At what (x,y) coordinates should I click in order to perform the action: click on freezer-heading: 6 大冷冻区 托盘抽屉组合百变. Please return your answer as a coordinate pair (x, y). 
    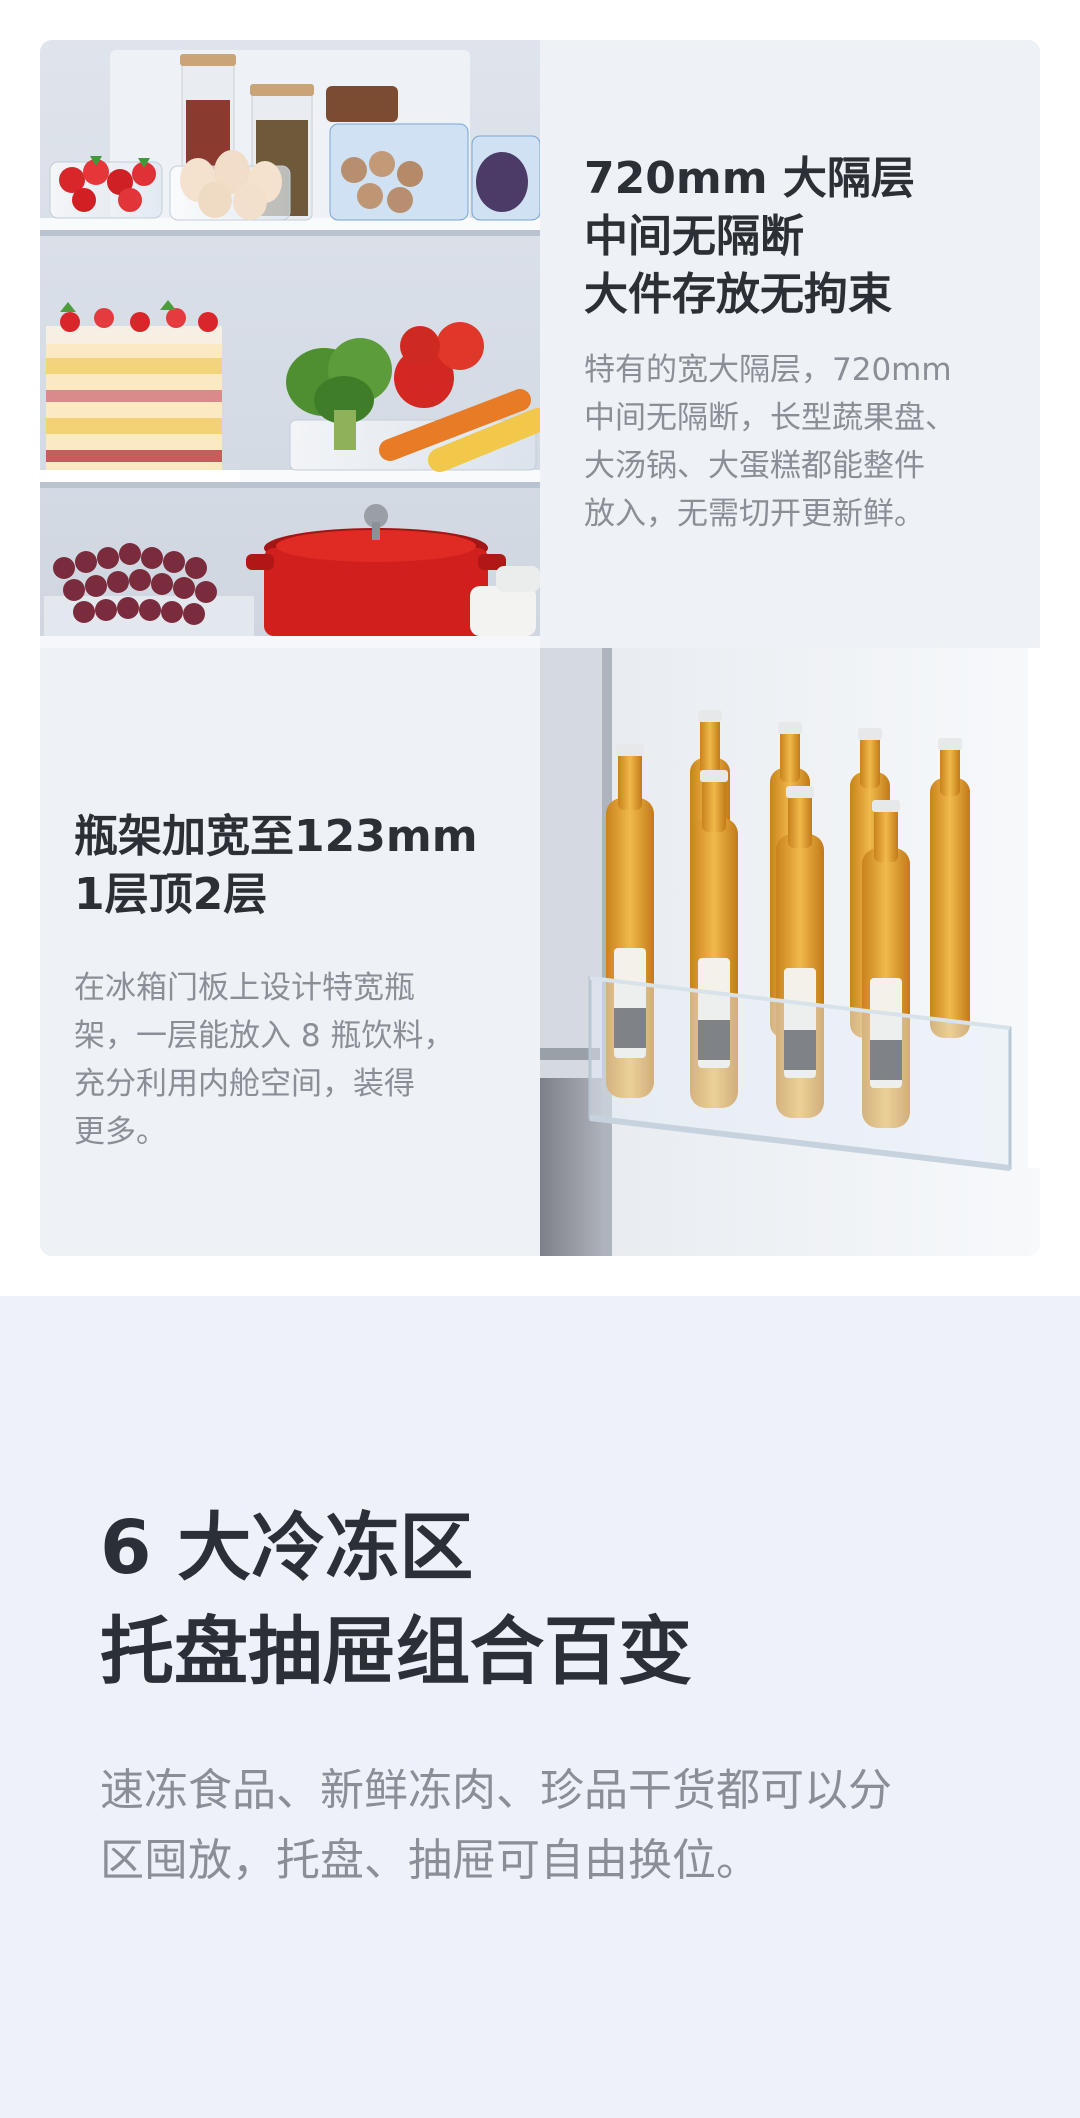
    Looking at the image, I should click on (396, 1600).